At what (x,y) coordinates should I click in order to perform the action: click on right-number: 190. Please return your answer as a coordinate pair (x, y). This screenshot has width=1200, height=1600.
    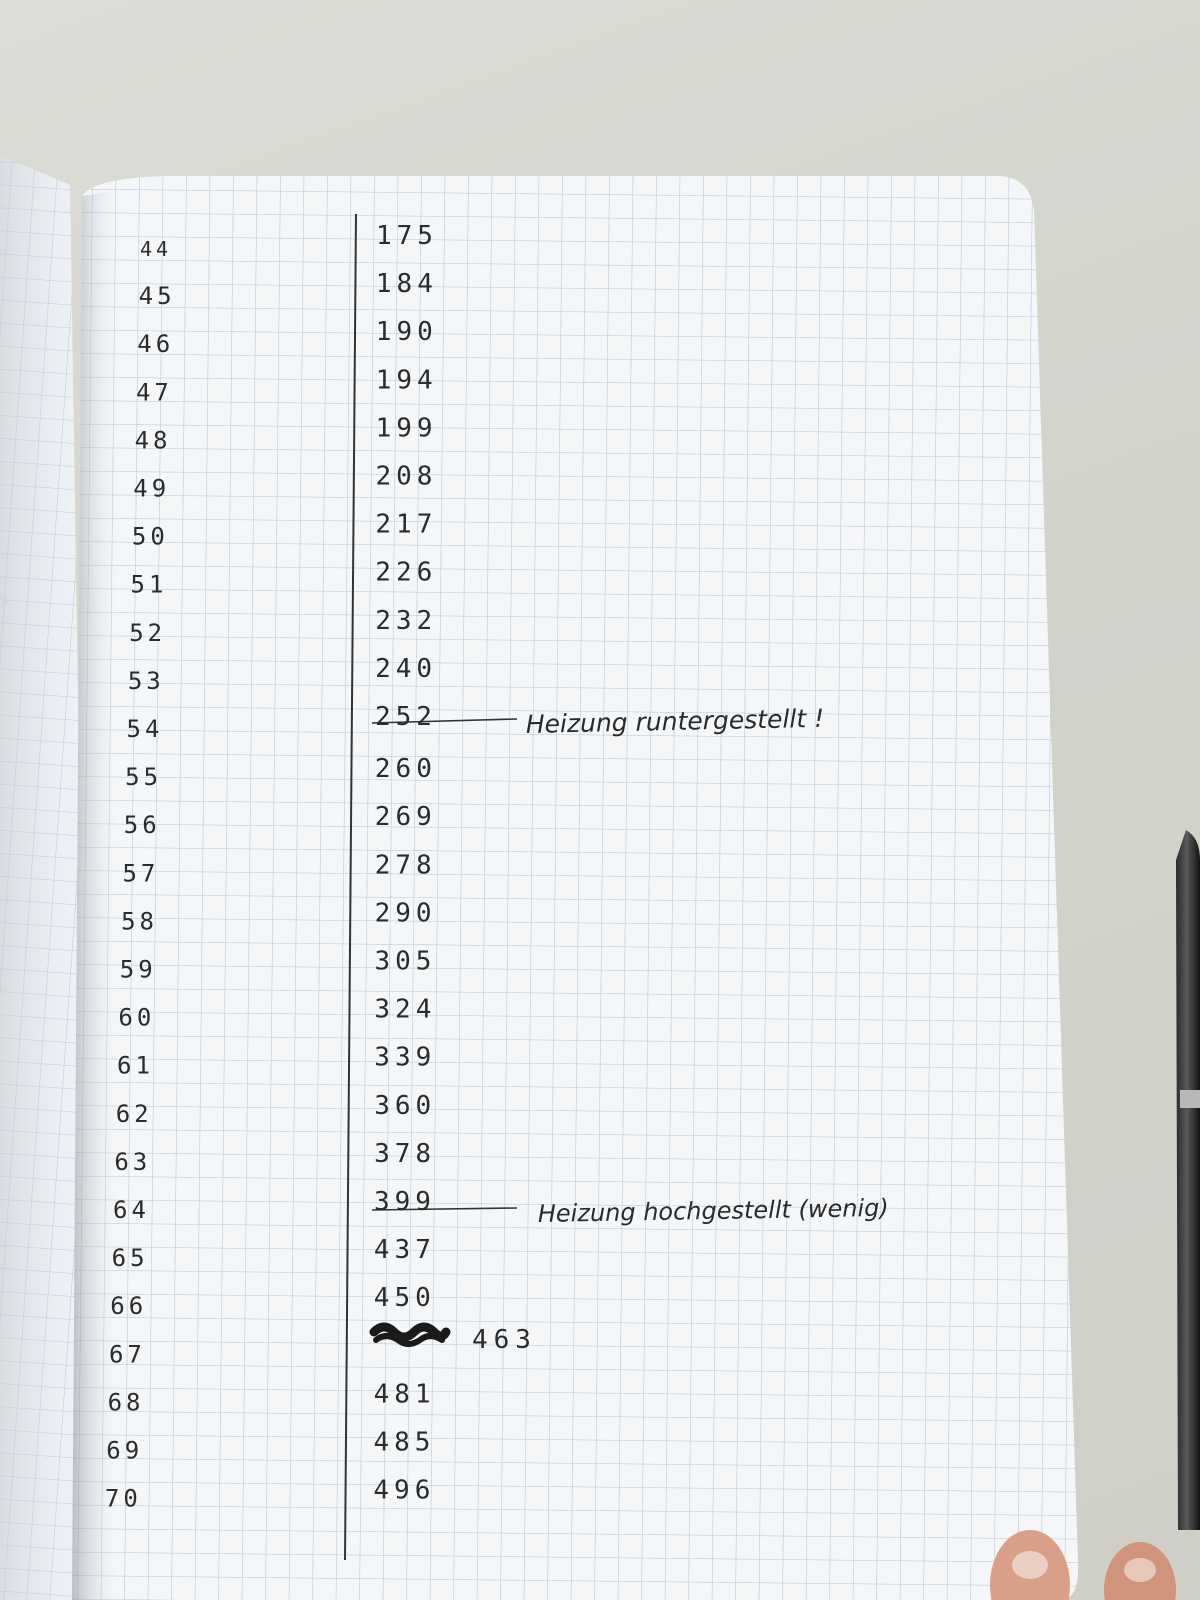
    Looking at the image, I should click on (407, 332).